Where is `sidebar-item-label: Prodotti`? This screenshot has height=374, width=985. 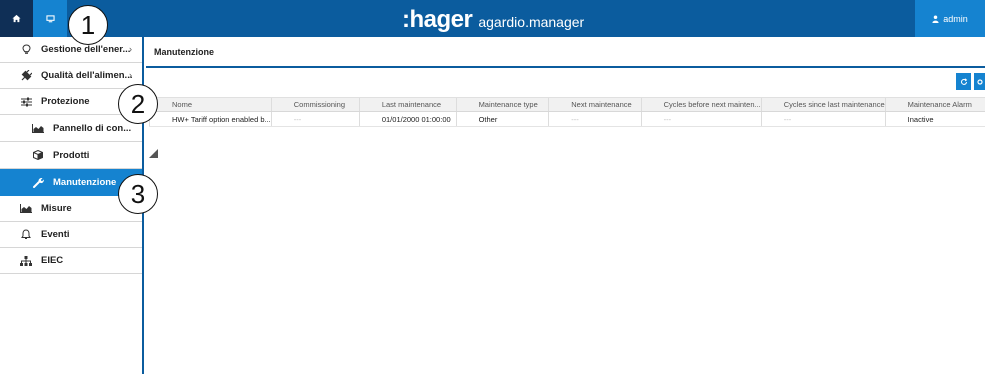
sidebar-item-label: Prodotti is located at coordinates (71, 155).